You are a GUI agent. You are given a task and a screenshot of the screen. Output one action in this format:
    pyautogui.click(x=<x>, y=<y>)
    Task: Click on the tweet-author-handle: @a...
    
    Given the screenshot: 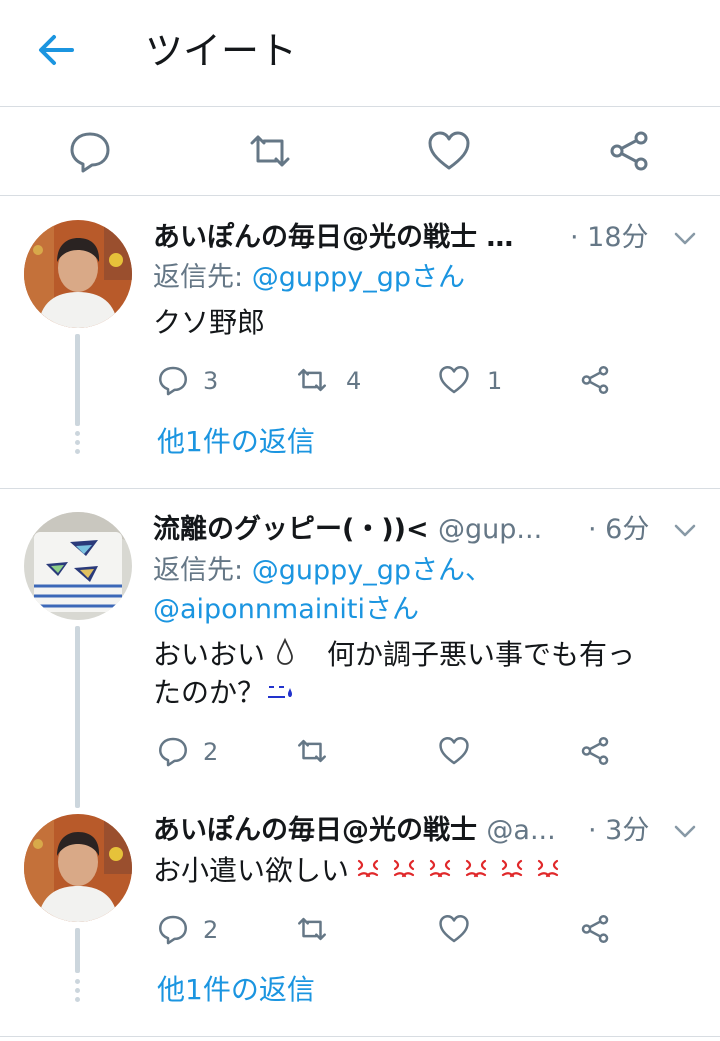 What is the action you would take?
    pyautogui.click(x=521, y=830)
    